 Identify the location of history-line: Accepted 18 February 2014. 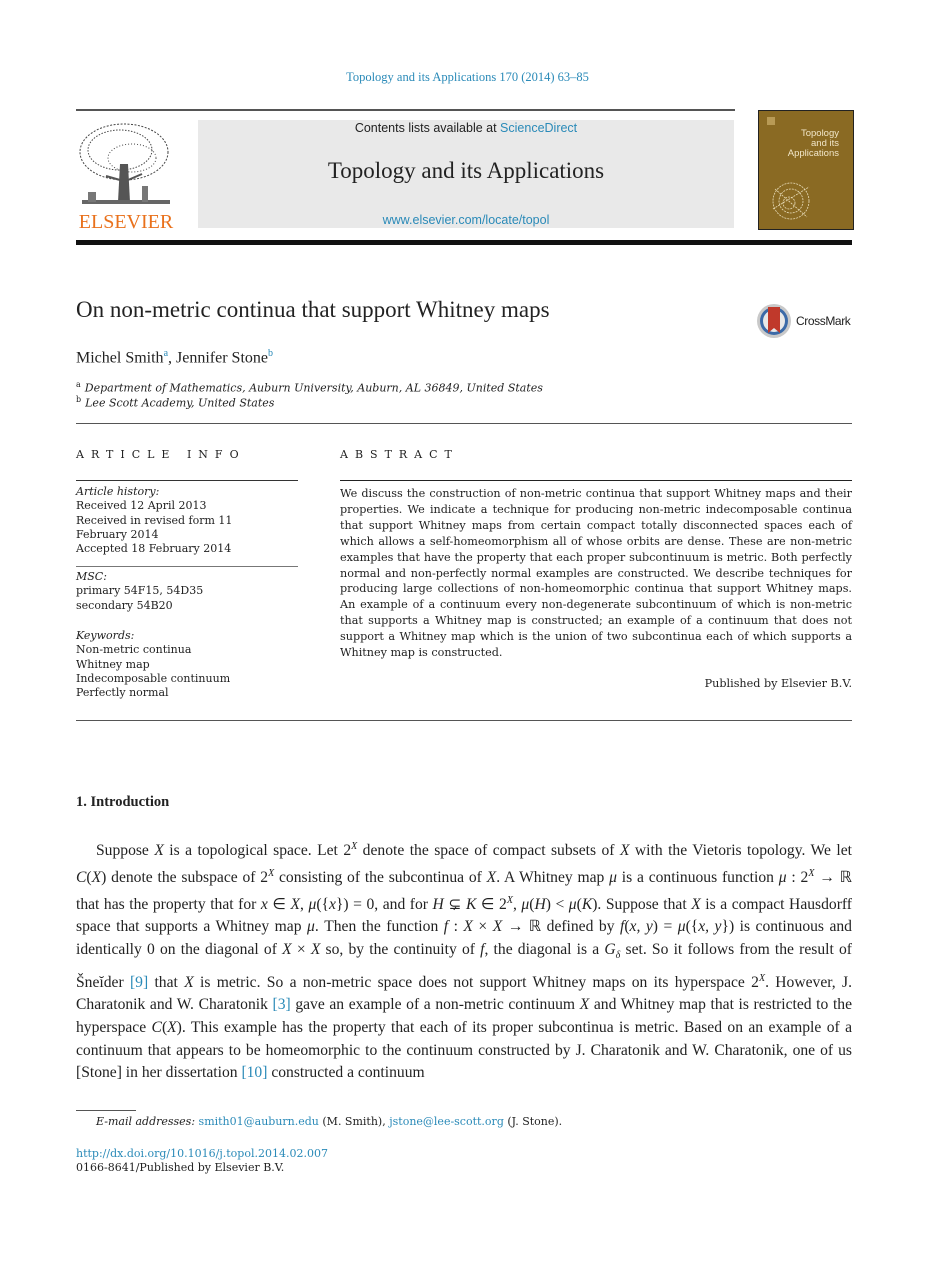
(154, 549).